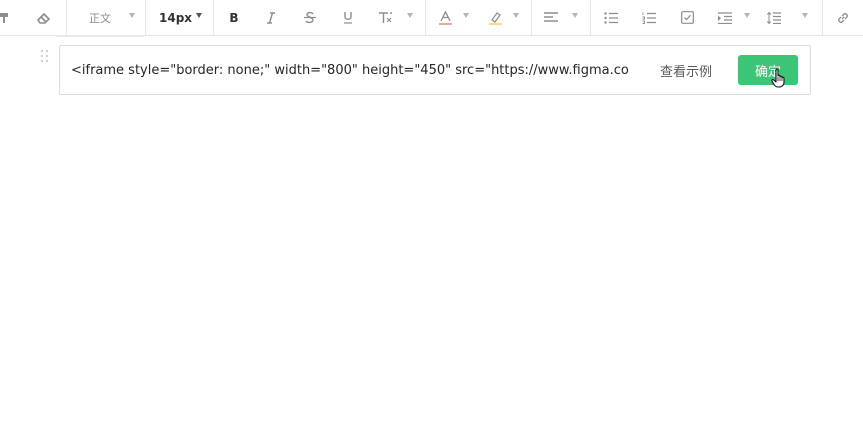 The image size is (863, 446). Describe the element at coordinates (100, 18) in the screenshot. I see `paragraph-style-value: 正文` at that location.